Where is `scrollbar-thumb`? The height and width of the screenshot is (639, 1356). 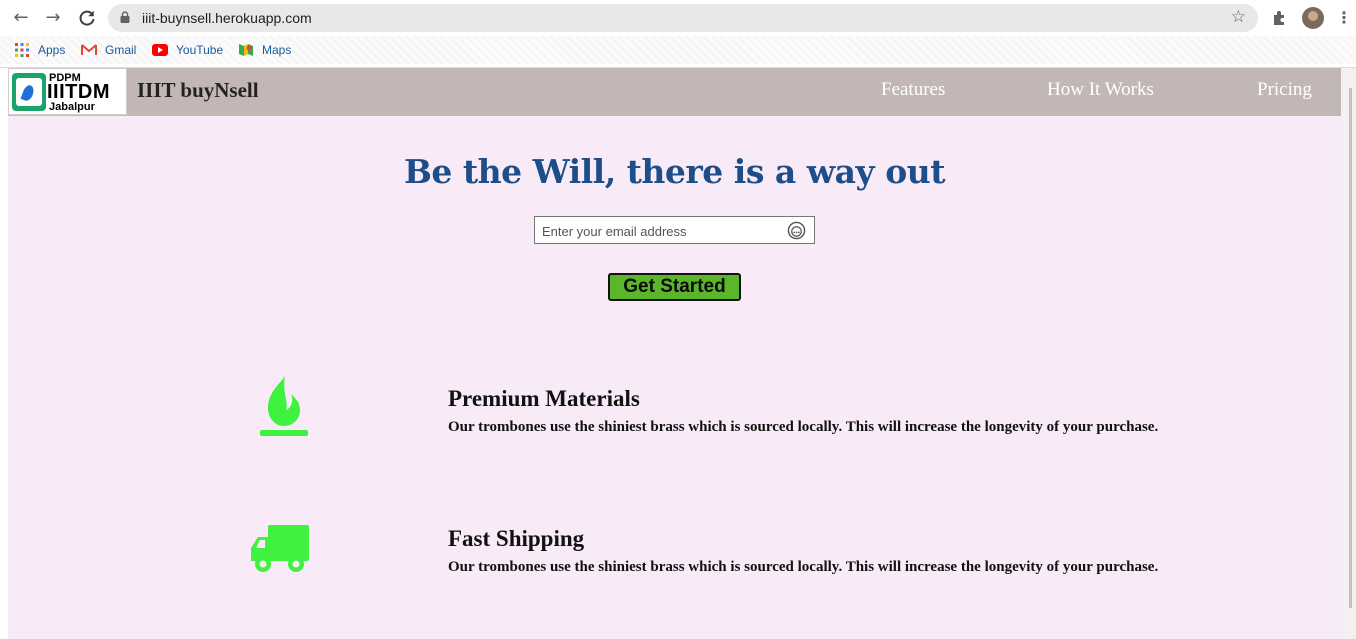
scrollbar-thumb is located at coordinates (1350, 348).